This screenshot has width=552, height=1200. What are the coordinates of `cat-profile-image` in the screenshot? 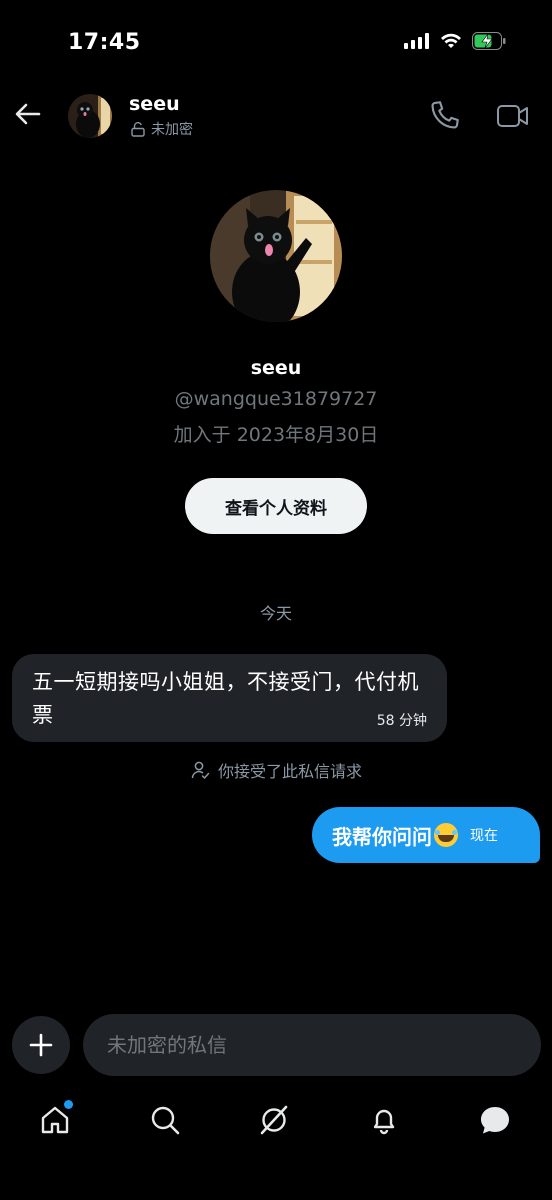 It's located at (276, 256).